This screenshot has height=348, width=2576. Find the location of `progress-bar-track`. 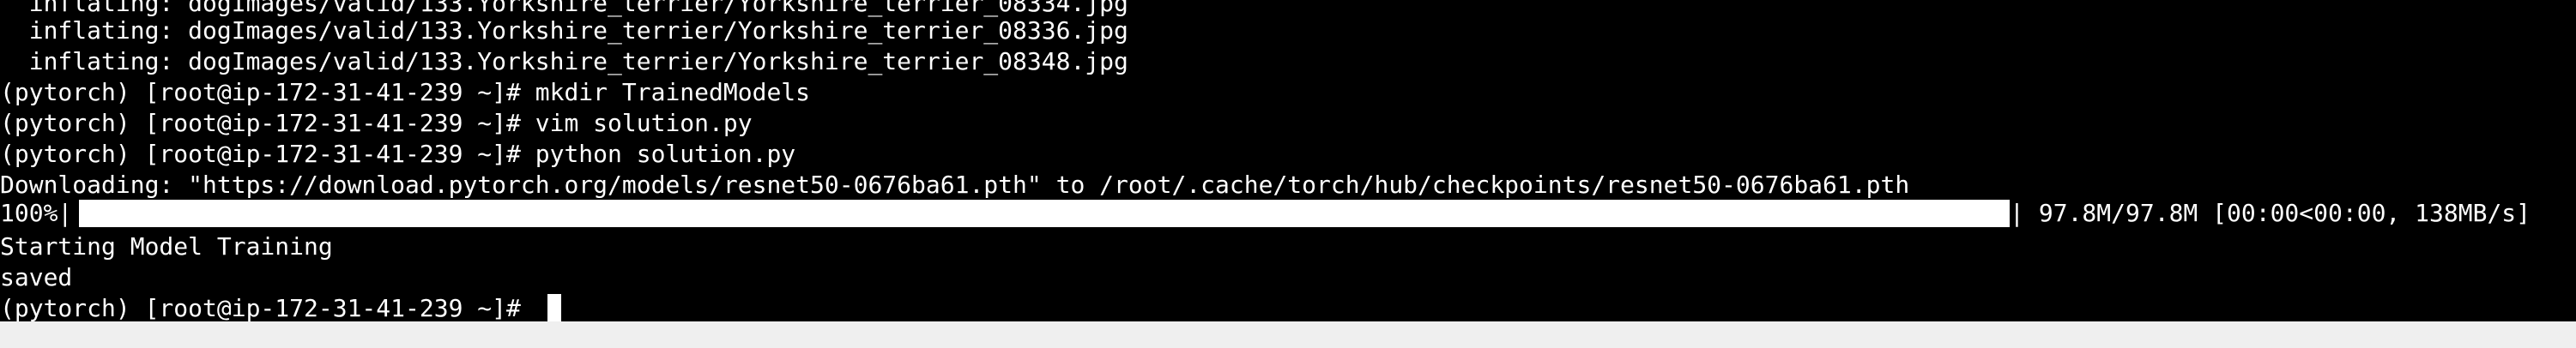

progress-bar-track is located at coordinates (1044, 213).